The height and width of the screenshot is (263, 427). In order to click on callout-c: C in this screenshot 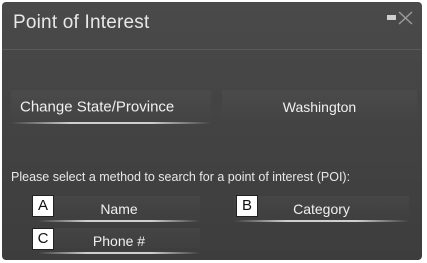, I will do `click(43, 239)`.